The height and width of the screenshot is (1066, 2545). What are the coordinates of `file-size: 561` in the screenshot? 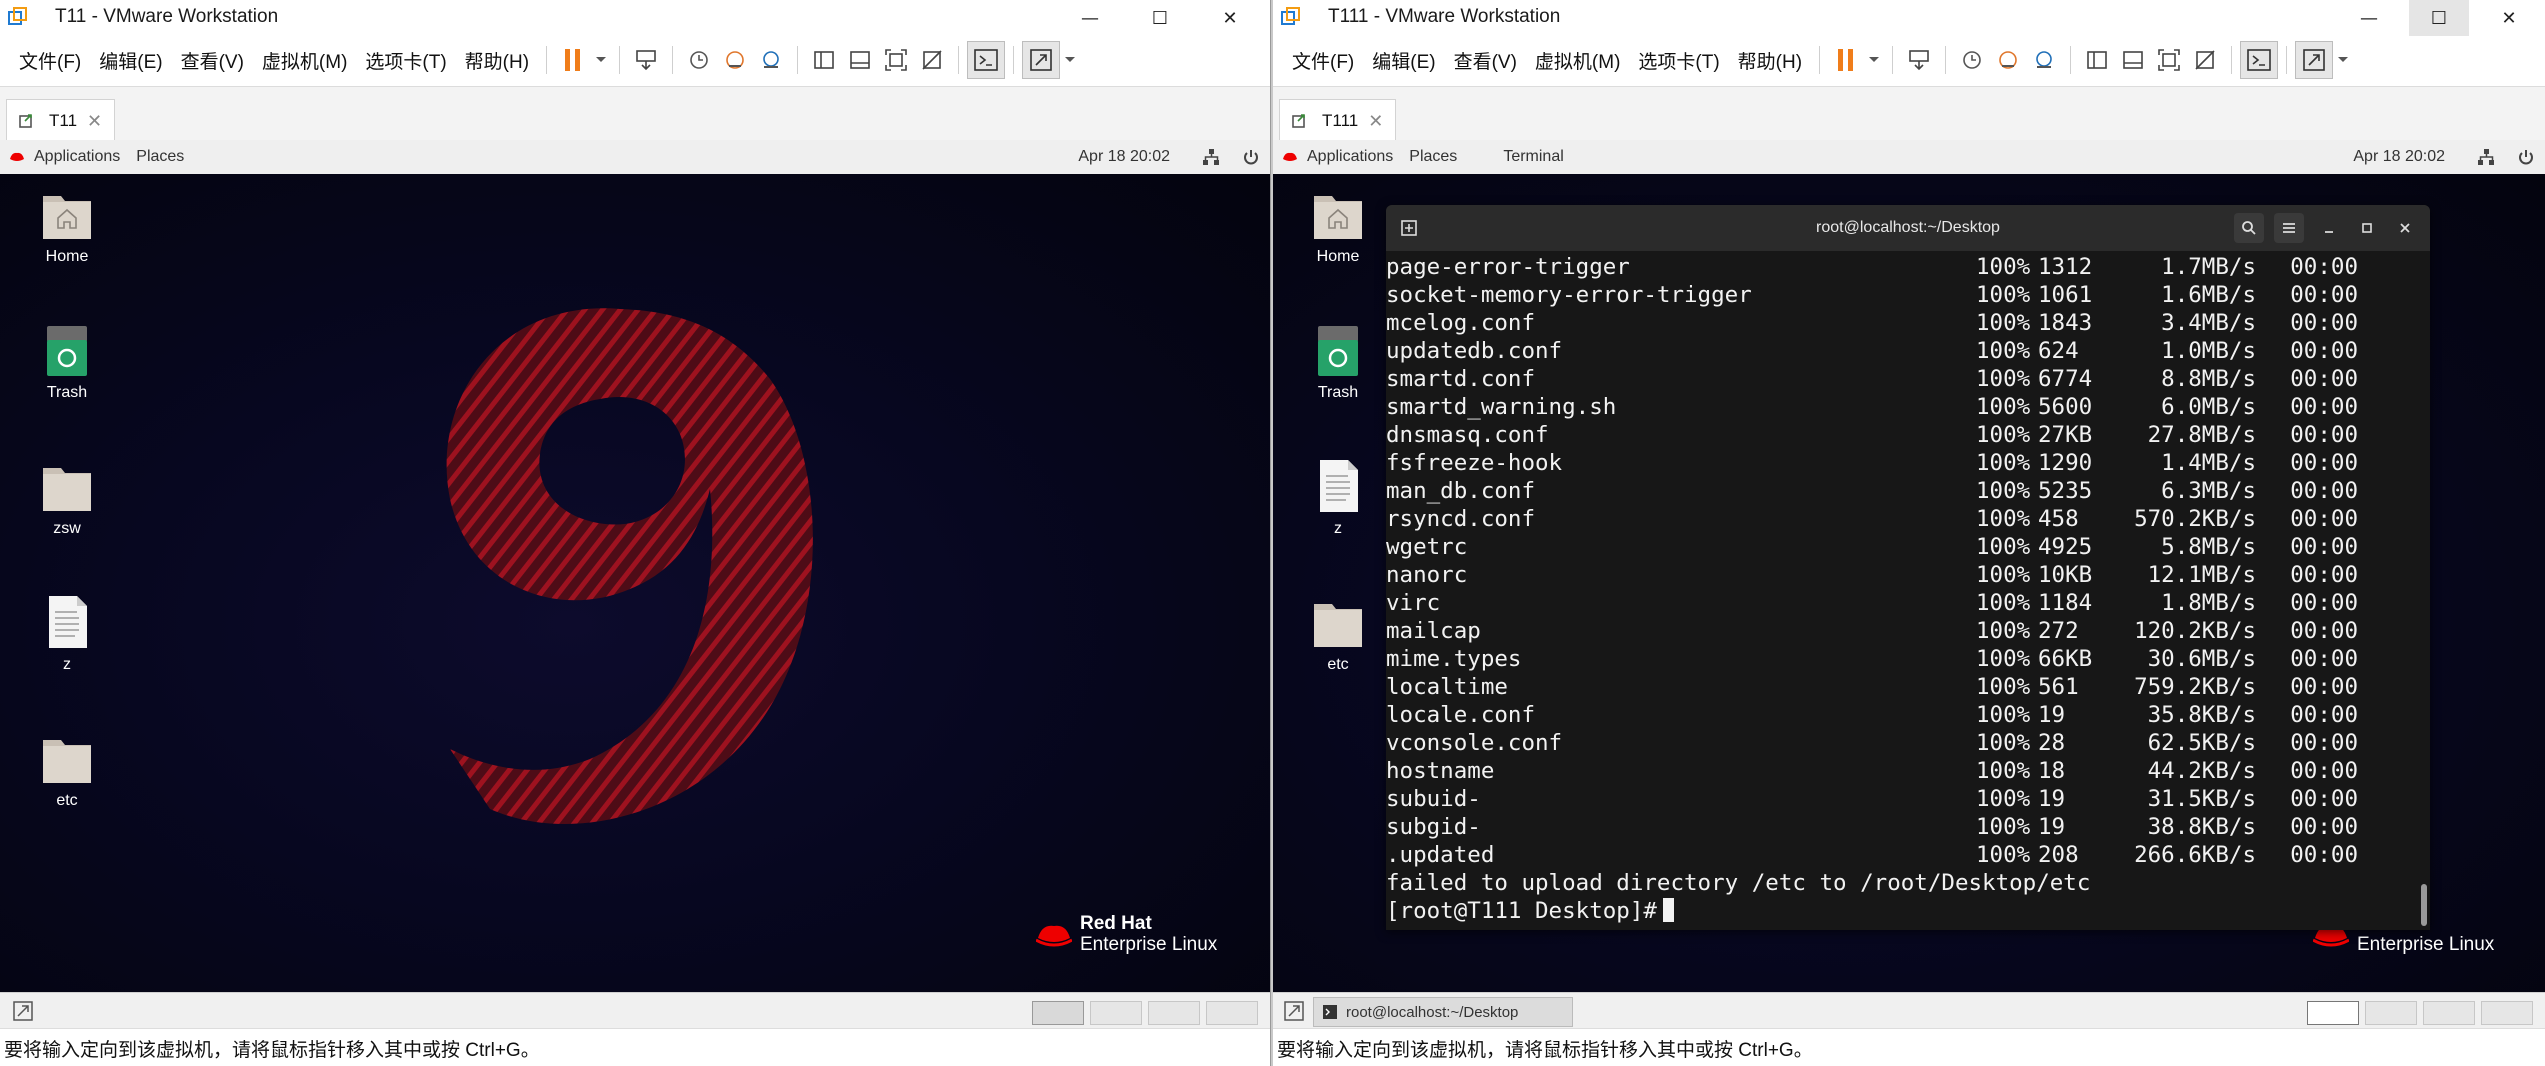 It's located at (2058, 687).